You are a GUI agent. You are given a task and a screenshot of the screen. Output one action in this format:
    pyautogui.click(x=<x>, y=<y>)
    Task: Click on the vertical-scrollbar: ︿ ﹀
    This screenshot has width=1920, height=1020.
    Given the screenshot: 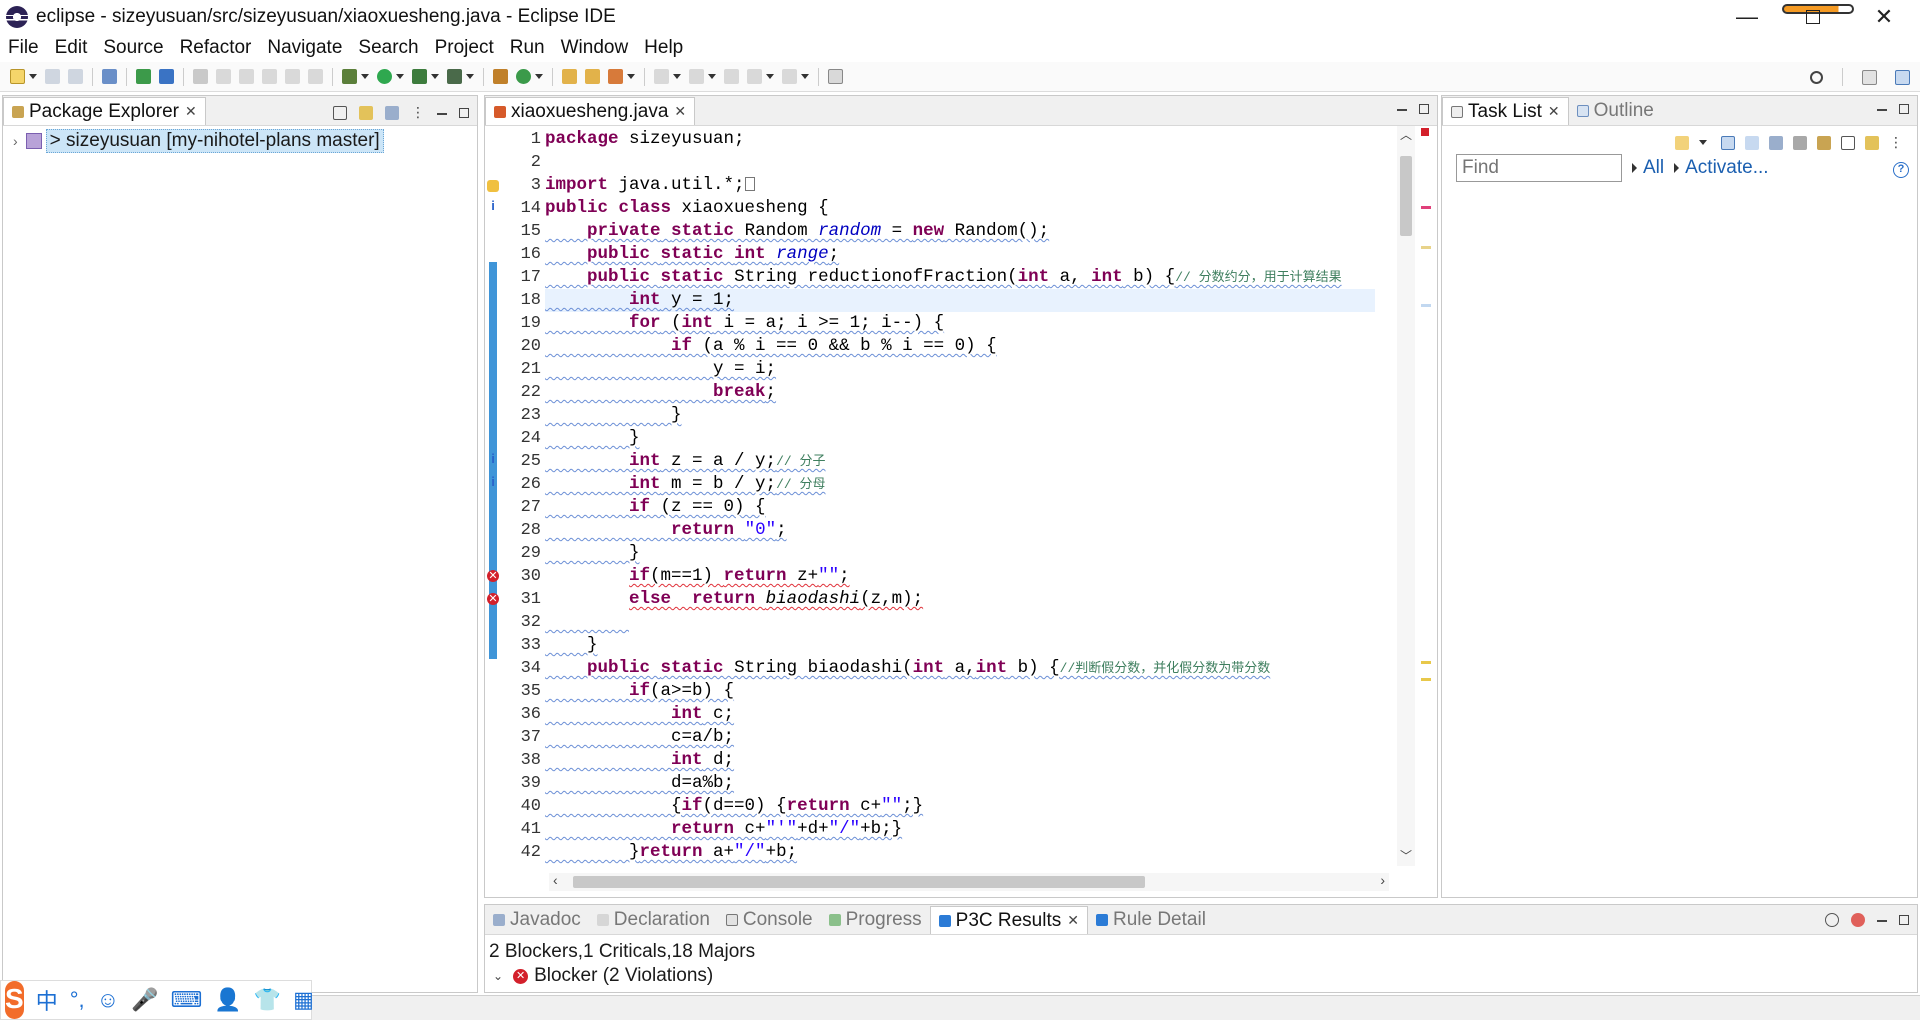 What is the action you would take?
    pyautogui.click(x=1406, y=496)
    